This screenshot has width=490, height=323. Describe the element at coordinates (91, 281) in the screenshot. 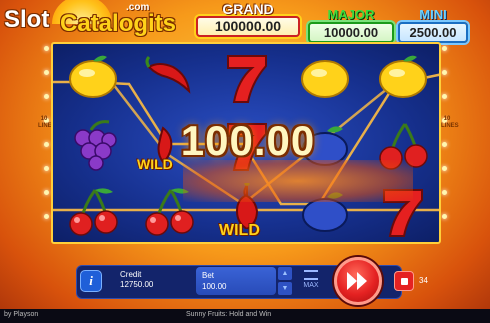

I see `info-button: i` at that location.